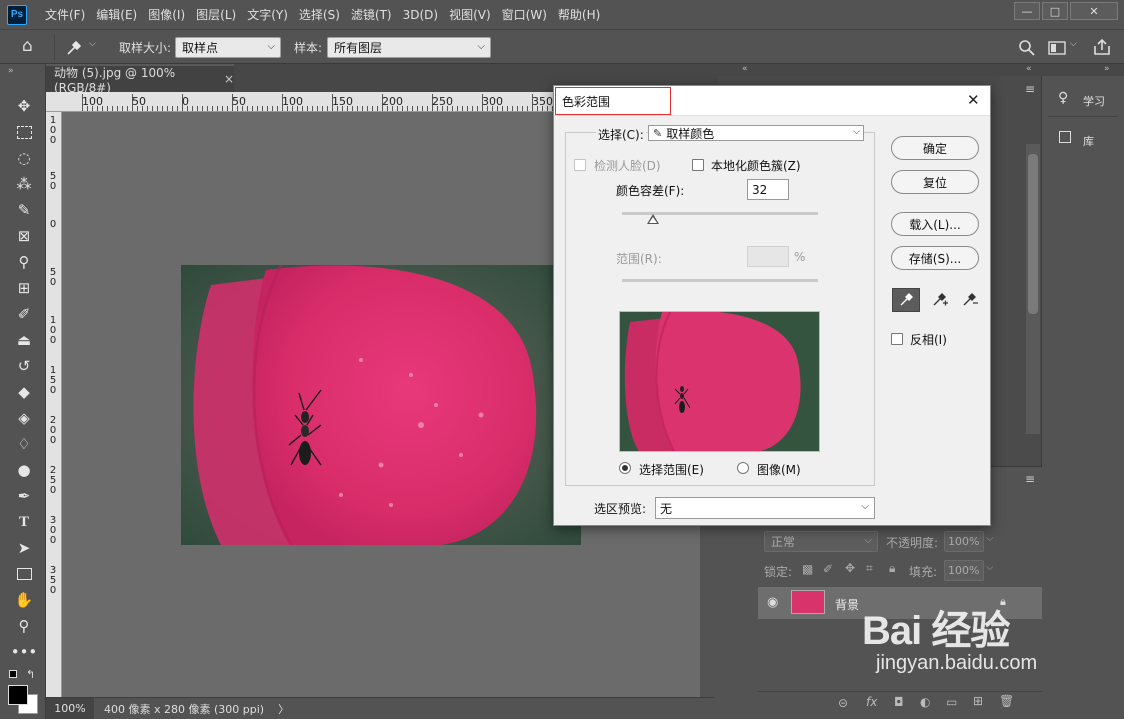 The height and width of the screenshot is (719, 1124). I want to click on minimize-button: —, so click(1027, 11).